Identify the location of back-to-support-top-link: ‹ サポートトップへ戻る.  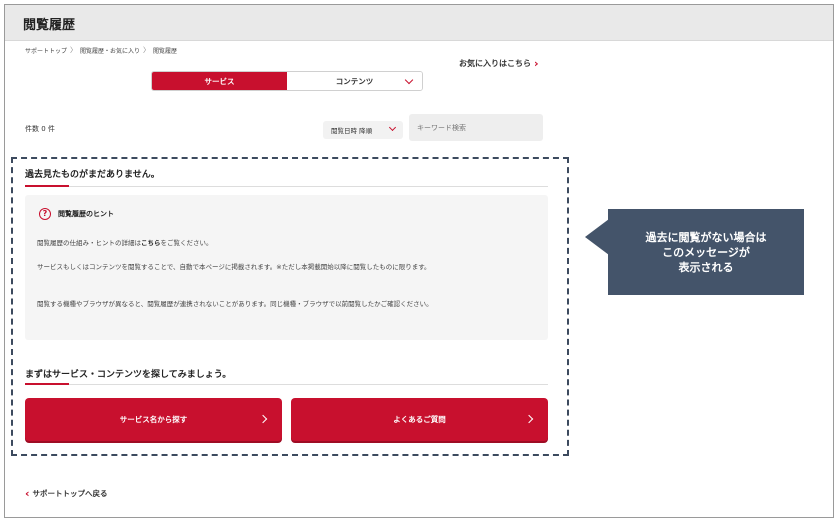
(66, 493).